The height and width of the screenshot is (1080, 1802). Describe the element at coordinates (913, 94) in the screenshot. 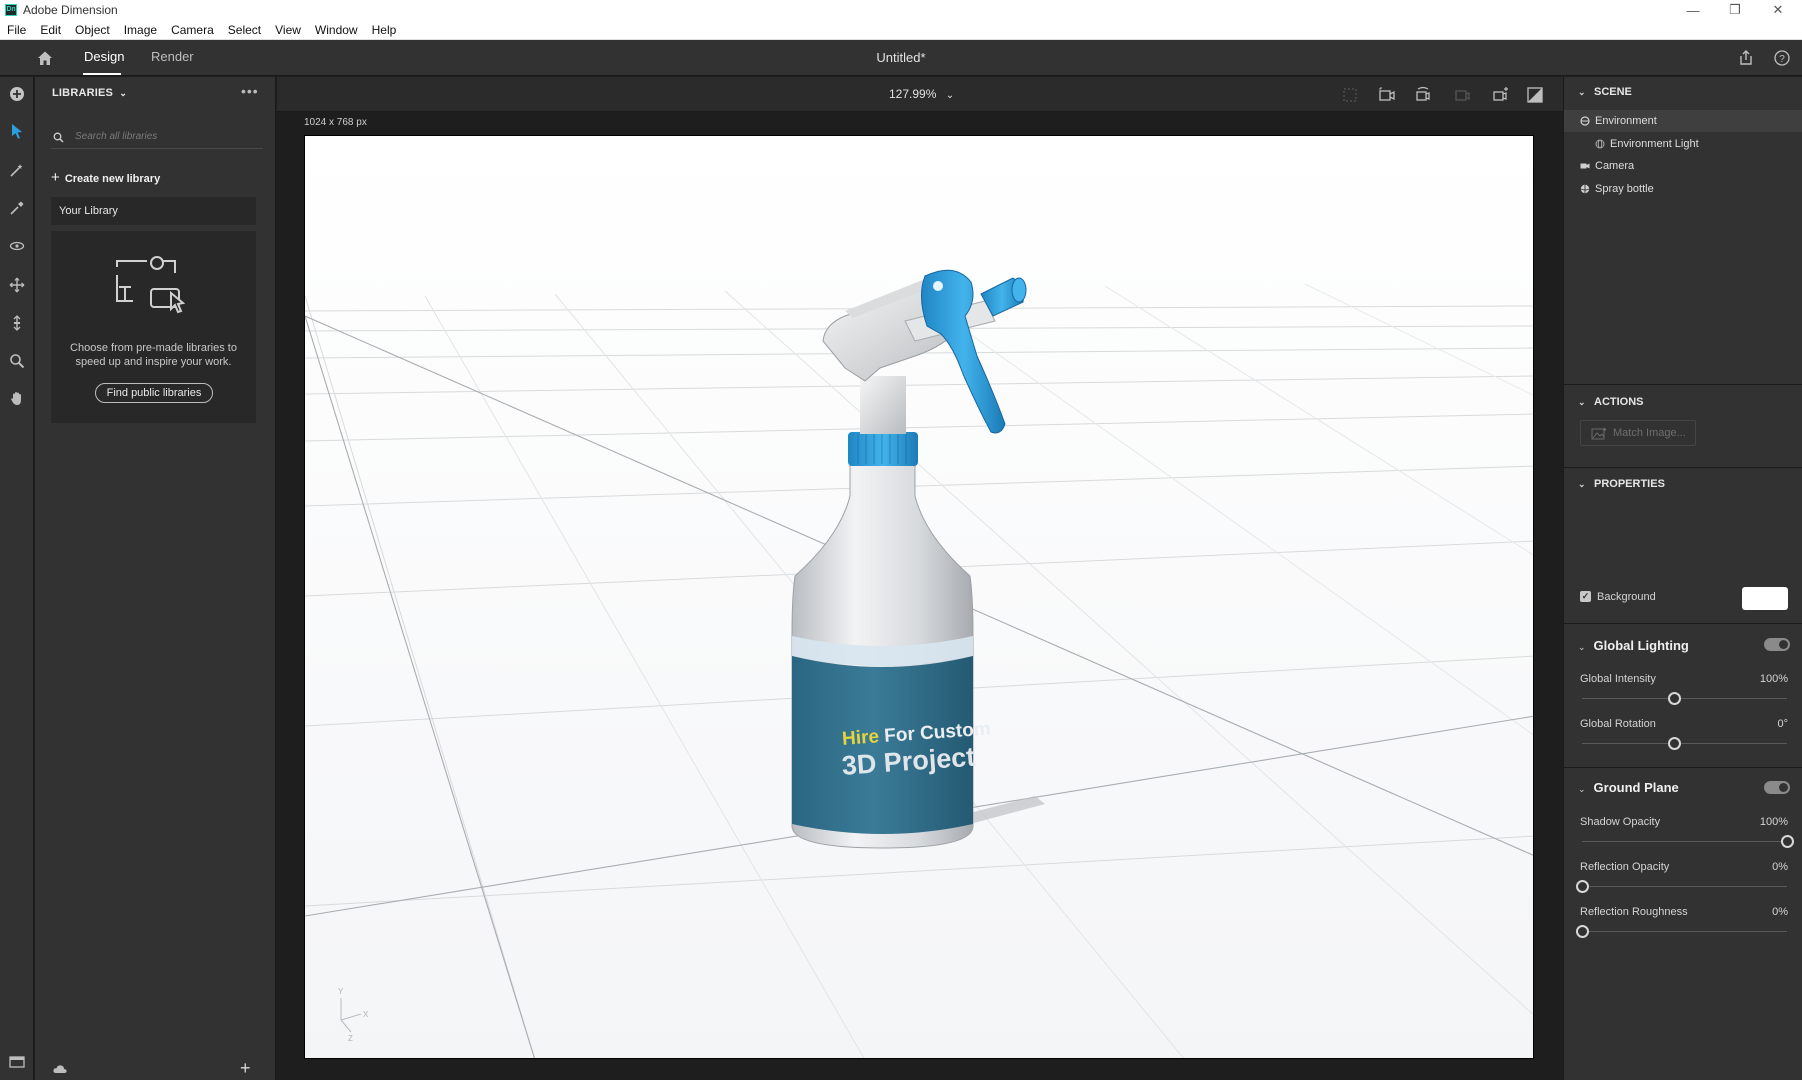

I see `zoom-level: 127.99%` at that location.